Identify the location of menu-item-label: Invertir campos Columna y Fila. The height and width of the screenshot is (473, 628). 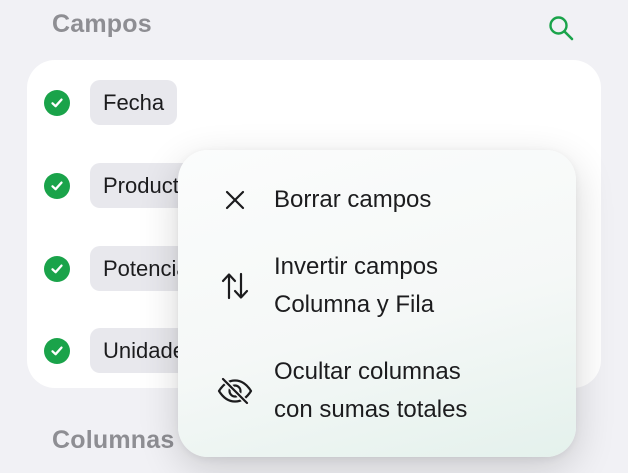
(356, 285).